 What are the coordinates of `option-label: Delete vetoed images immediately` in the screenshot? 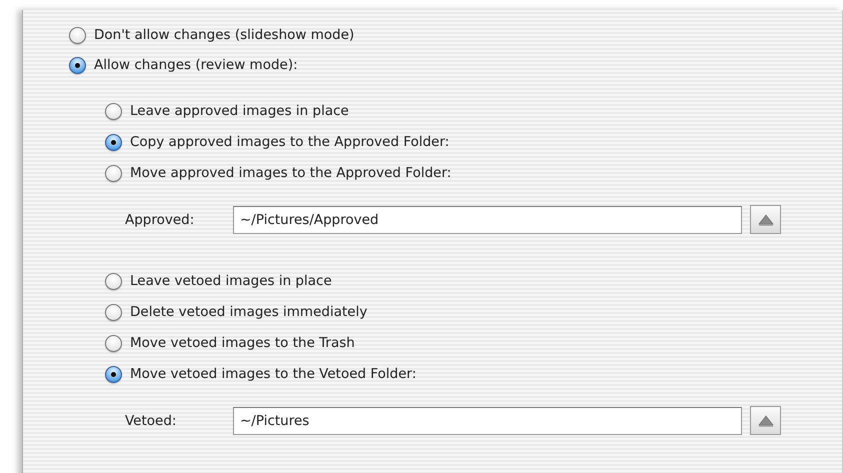 It's located at (249, 312).